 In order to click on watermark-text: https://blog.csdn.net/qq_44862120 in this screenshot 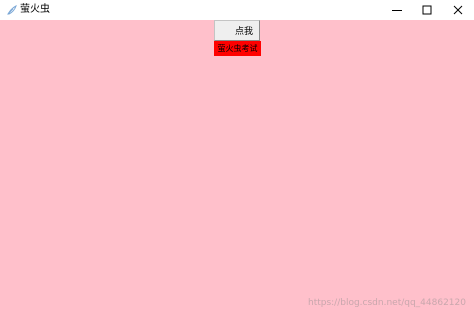, I will do `click(386, 303)`.